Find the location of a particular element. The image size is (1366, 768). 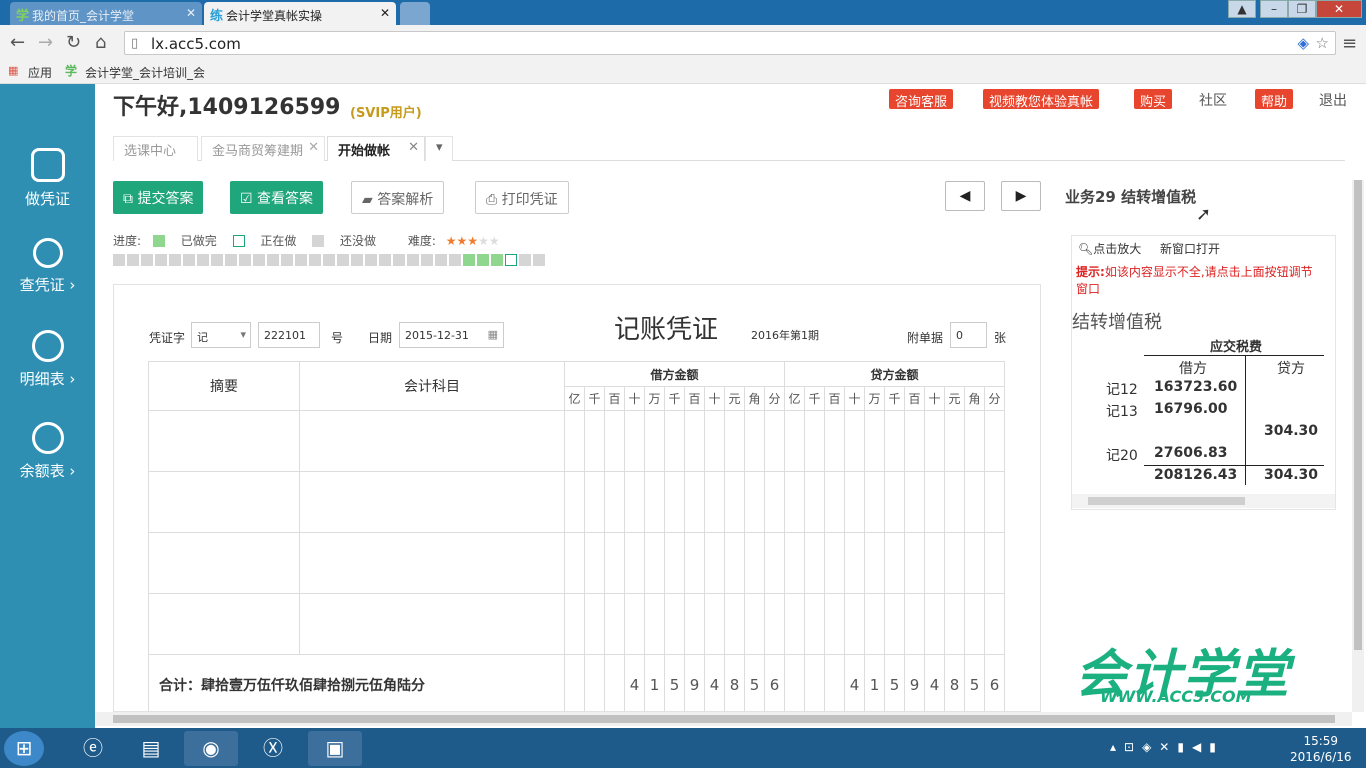

new-tab-button is located at coordinates (415, 13).